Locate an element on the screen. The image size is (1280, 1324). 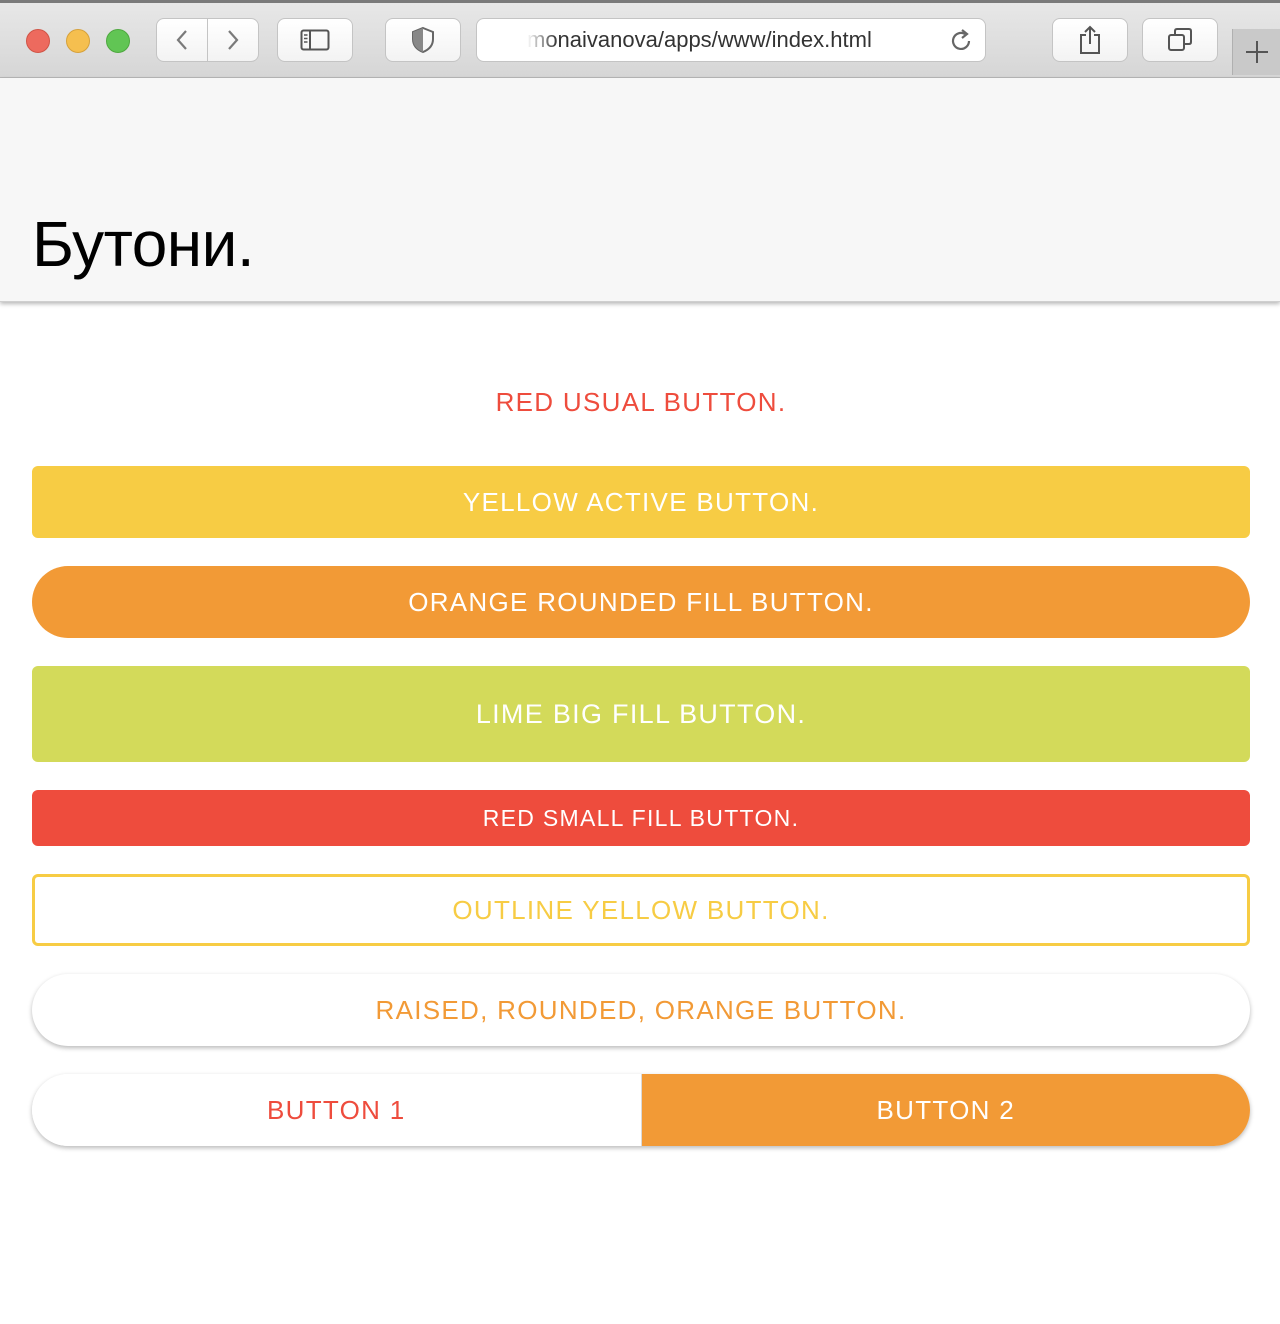
tabs-overview-icon is located at coordinates (1180, 39).